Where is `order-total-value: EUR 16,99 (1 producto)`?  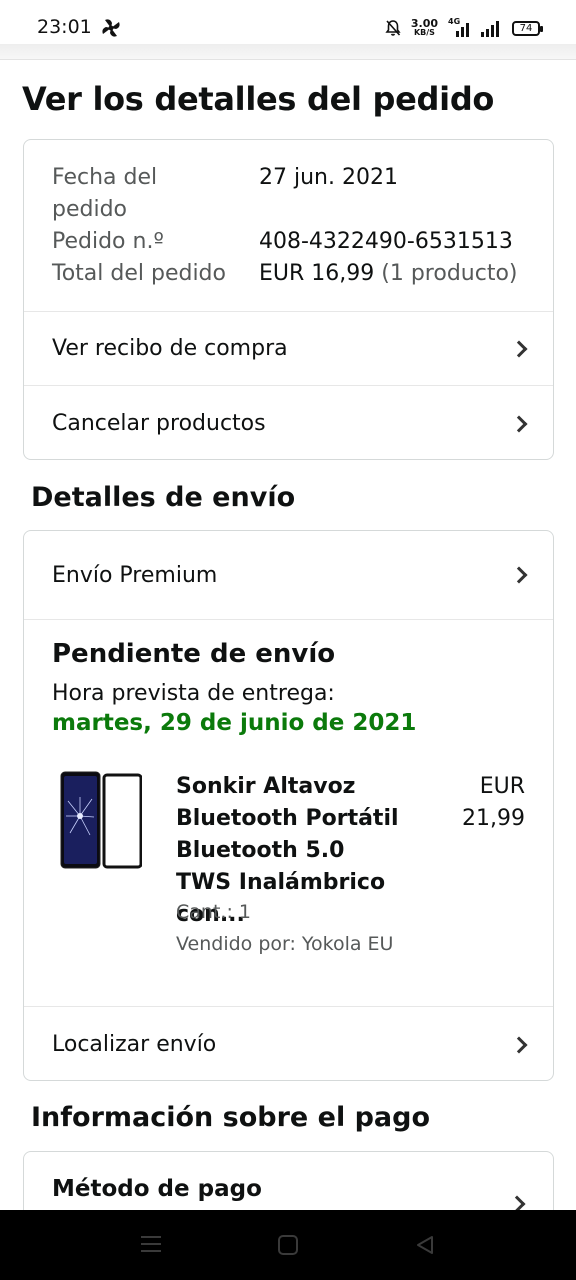
order-total-value: EUR 16,99 (1 producto) is located at coordinates (396, 274).